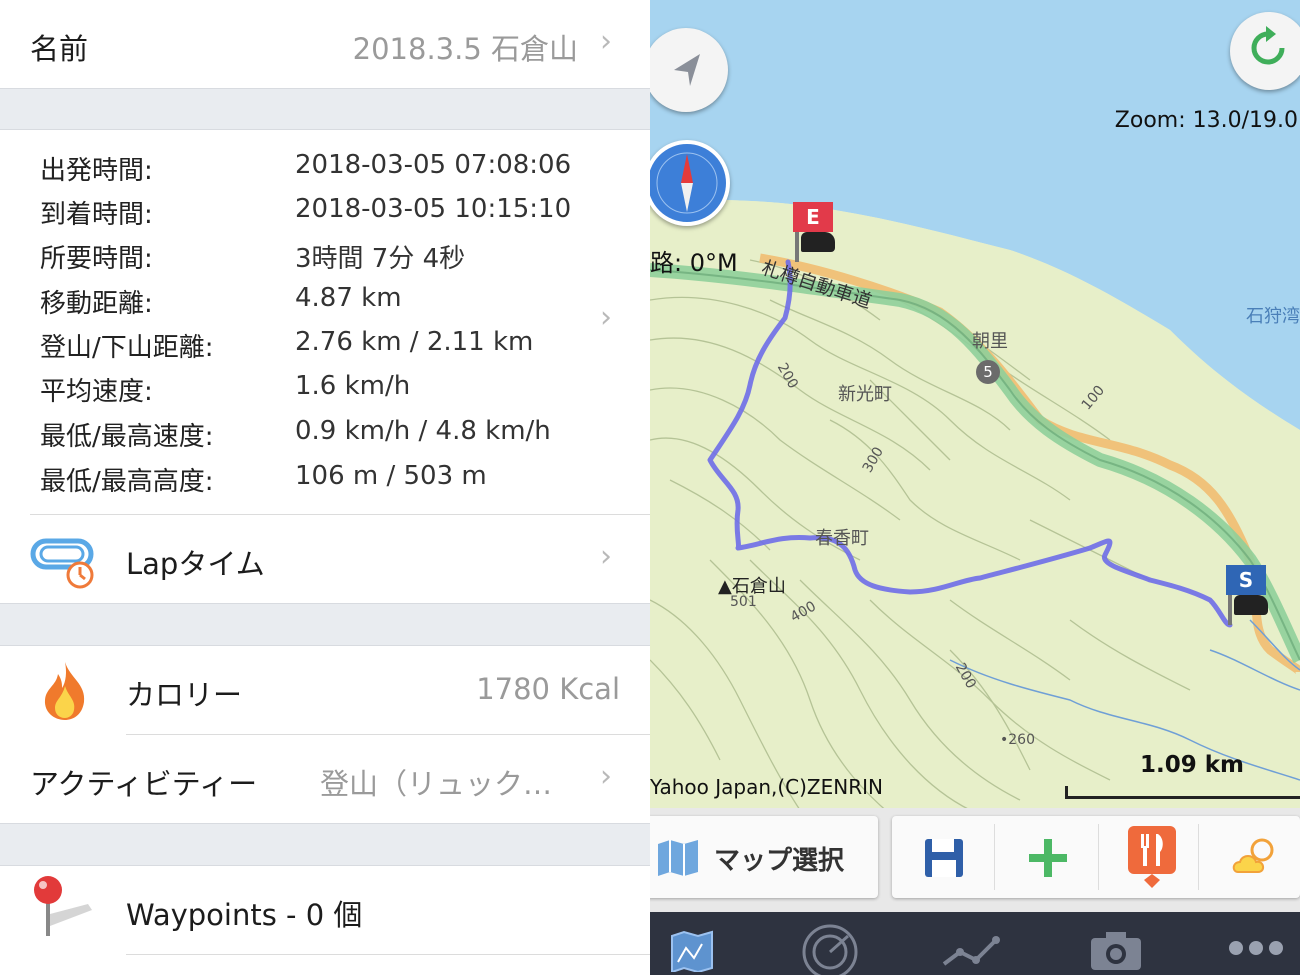  Describe the element at coordinates (63, 912) in the screenshot. I see `pin-icon` at that location.